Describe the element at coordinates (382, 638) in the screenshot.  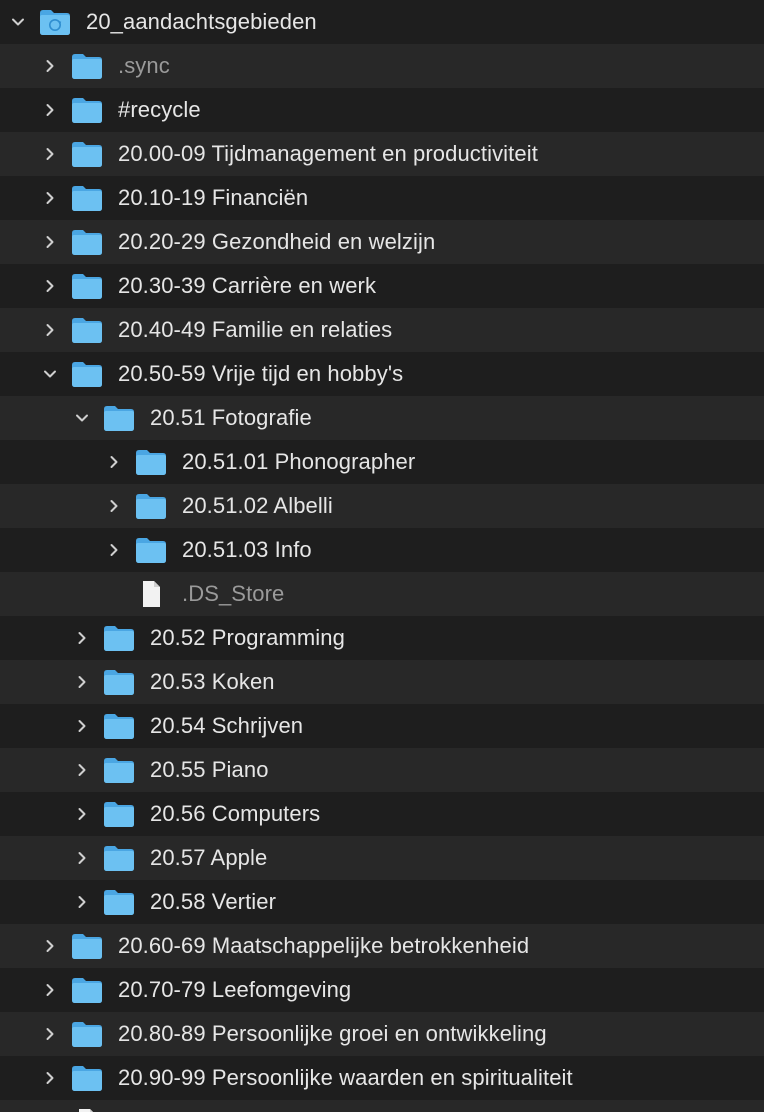
I see `folder-row: 20.52 Programming` at that location.